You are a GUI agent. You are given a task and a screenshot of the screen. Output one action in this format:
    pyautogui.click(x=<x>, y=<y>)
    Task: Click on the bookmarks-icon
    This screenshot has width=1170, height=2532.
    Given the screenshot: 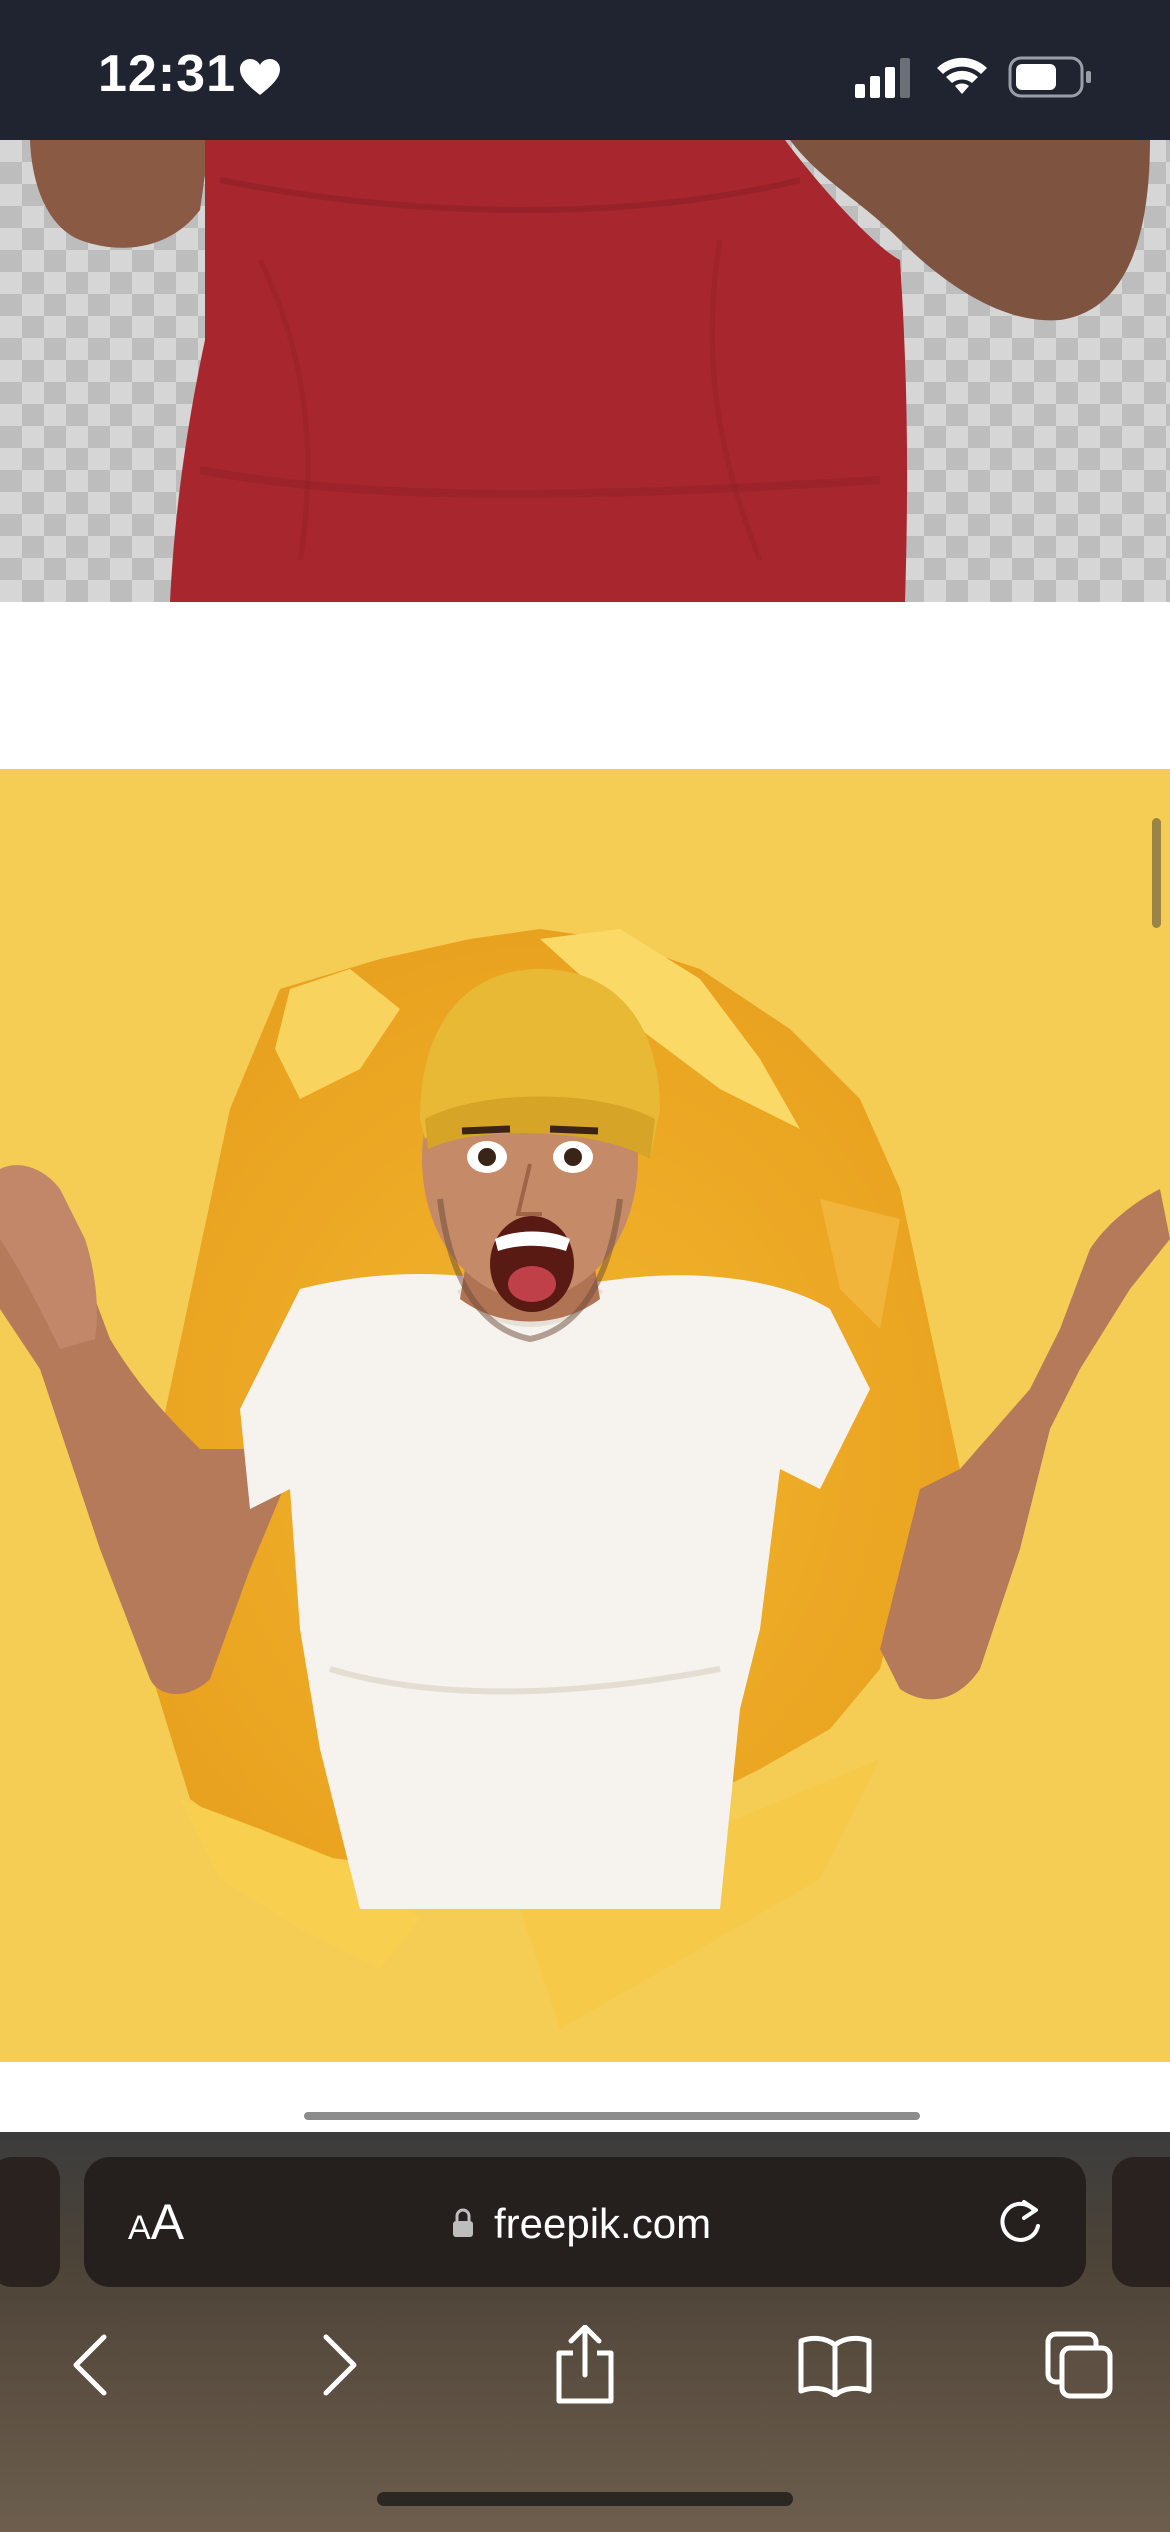 What is the action you would take?
    pyautogui.click(x=835, y=2366)
    